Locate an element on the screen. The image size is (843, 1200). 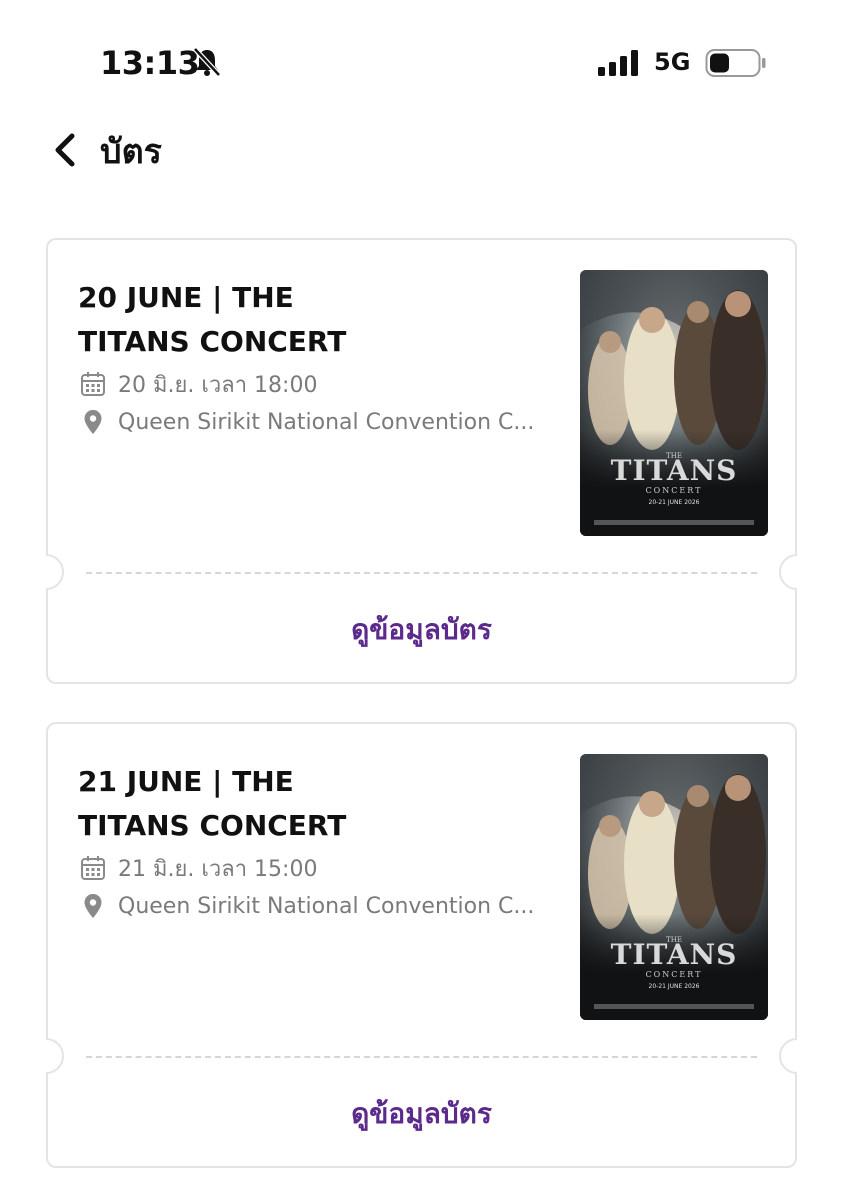
network-label: 5G is located at coordinates (672, 62).